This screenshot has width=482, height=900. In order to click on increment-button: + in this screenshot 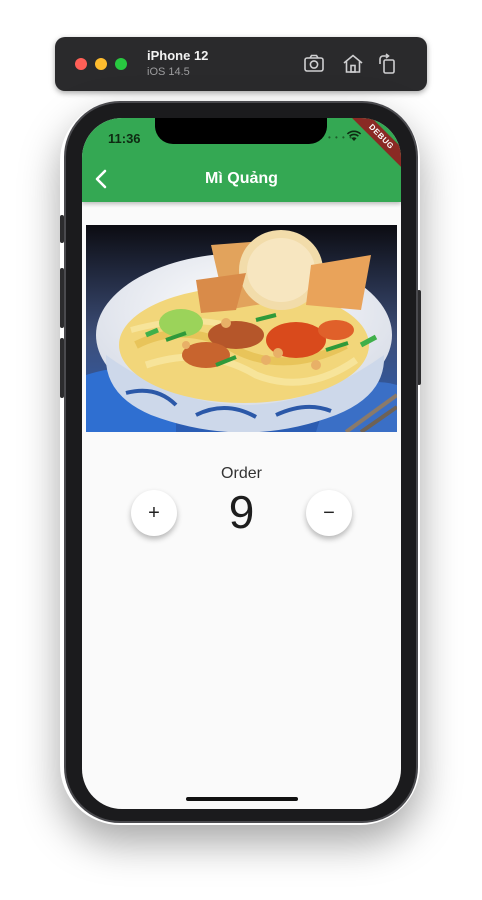, I will do `click(154, 513)`.